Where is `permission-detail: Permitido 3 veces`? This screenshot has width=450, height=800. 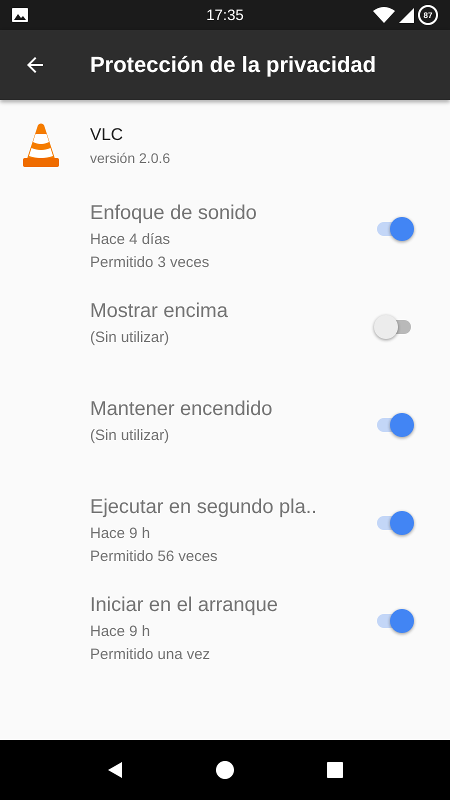
permission-detail: Permitido 3 veces is located at coordinates (150, 262).